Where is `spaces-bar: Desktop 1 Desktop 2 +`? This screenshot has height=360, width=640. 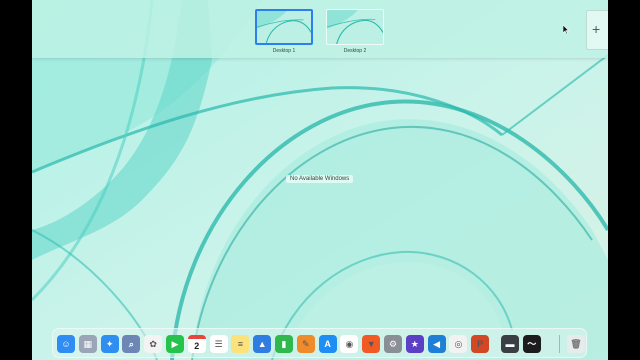
spaces-bar: Desktop 1 Desktop 2 + is located at coordinates (320, 29).